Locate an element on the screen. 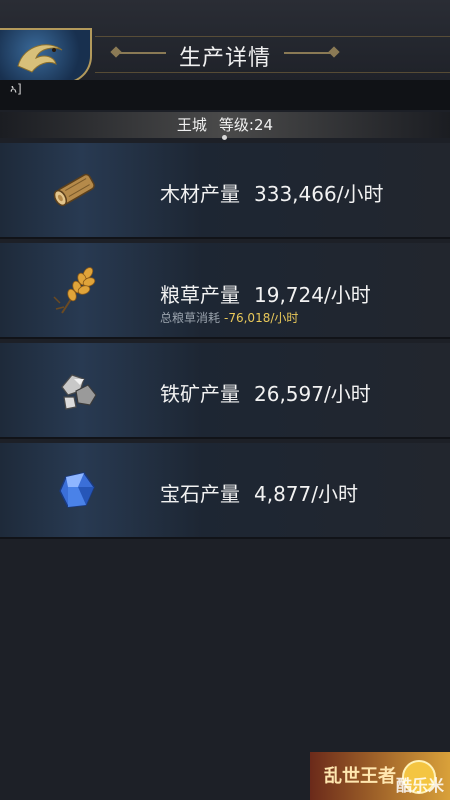 The height and width of the screenshot is (800, 450). corner-glyph: ኣ] is located at coordinates (16, 89).